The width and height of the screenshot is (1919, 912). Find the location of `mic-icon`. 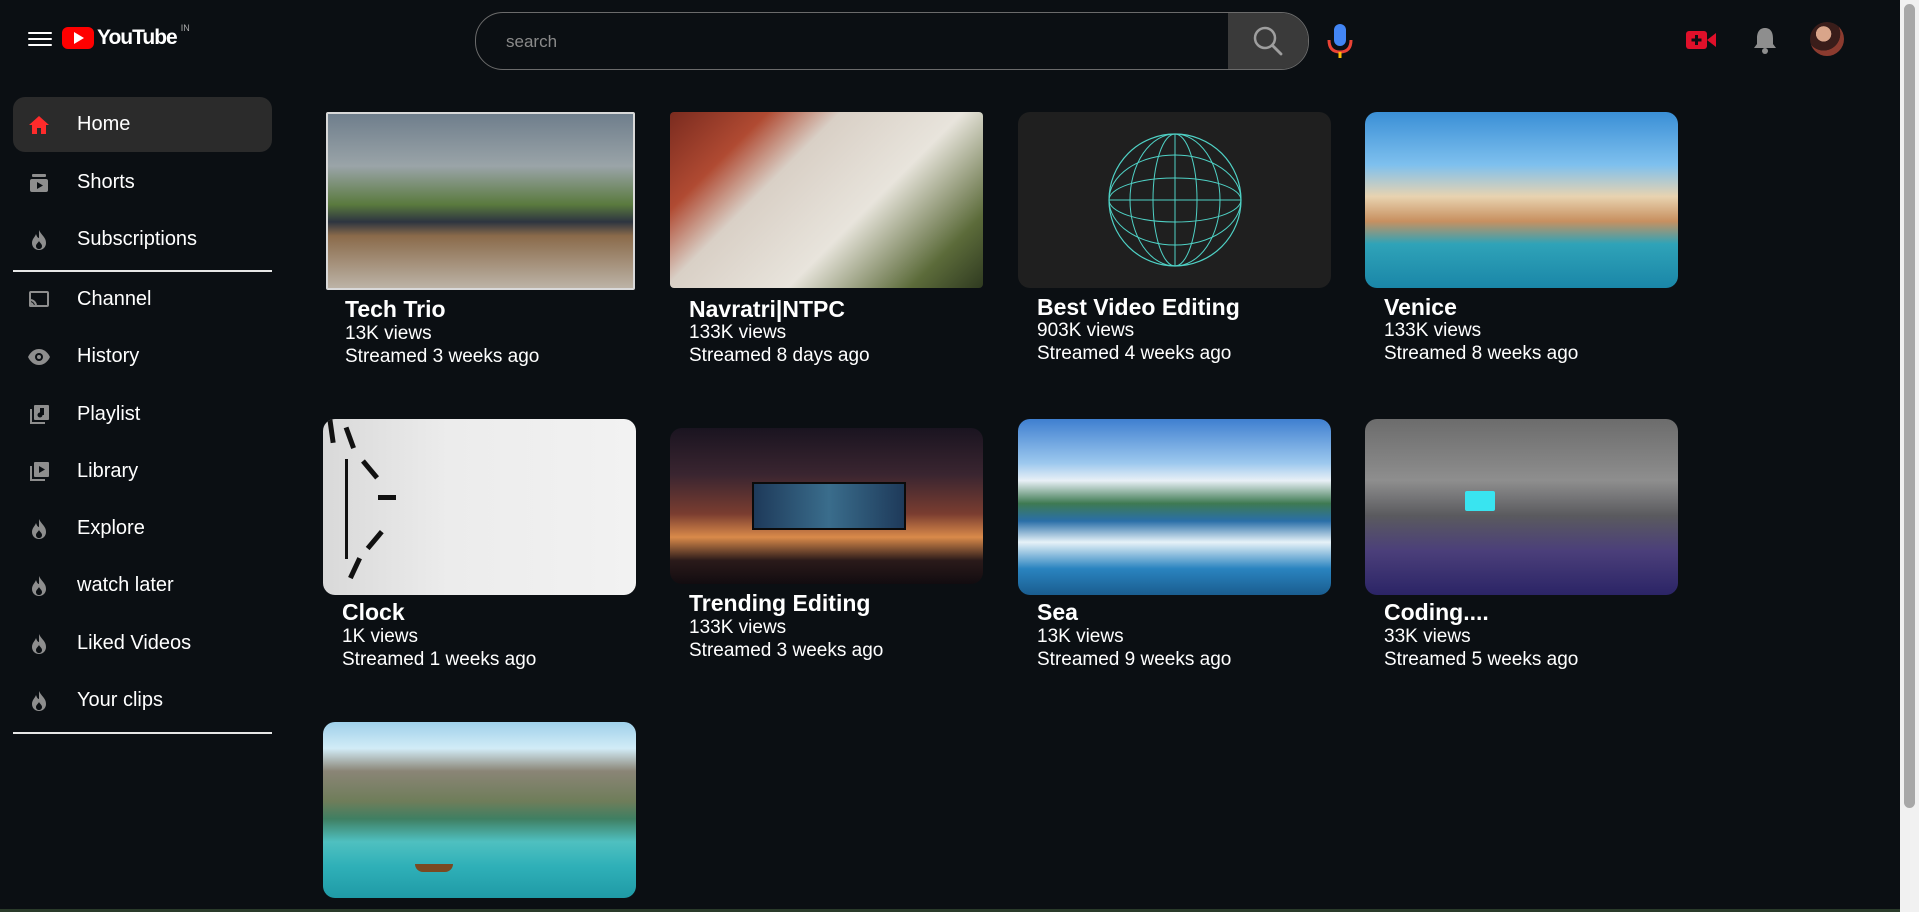

mic-icon is located at coordinates (1340, 41).